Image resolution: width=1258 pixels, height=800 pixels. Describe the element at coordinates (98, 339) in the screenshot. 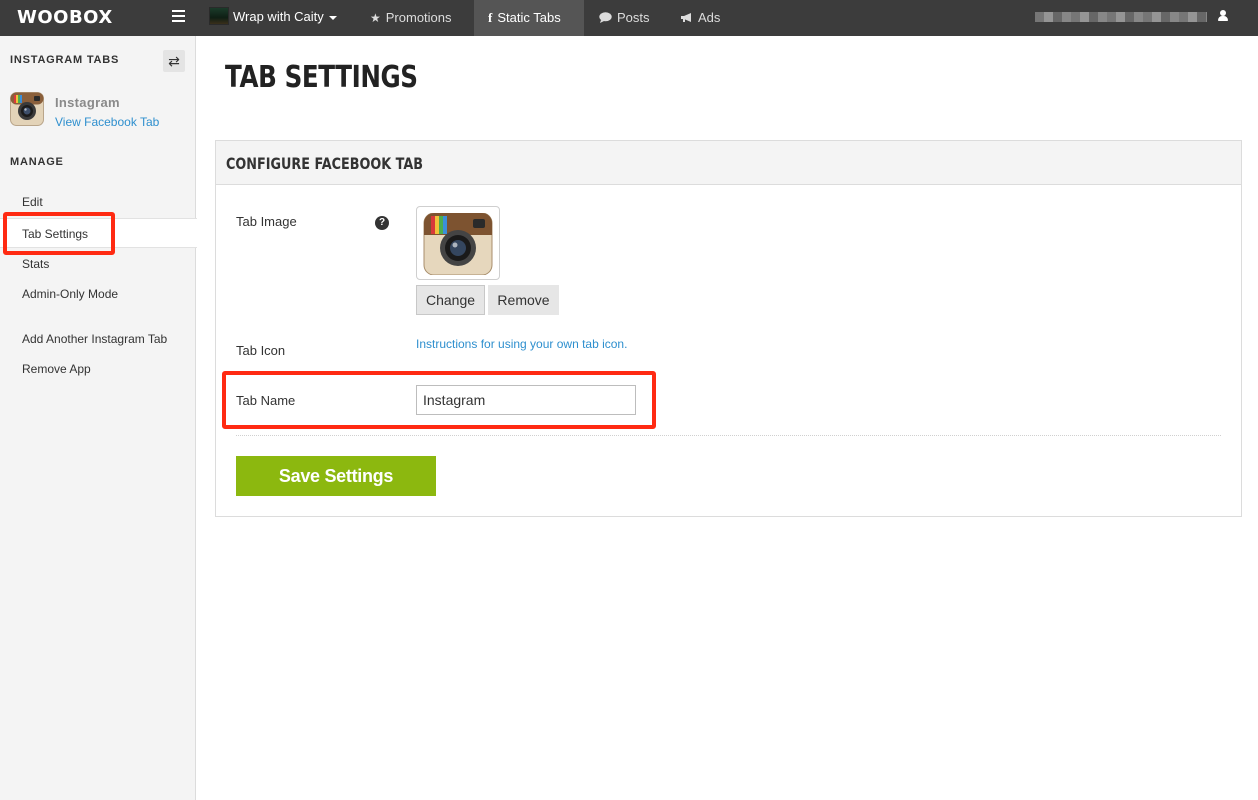

I see `sidebar-item-add-another-tab: Add Another Instagram Tab` at that location.